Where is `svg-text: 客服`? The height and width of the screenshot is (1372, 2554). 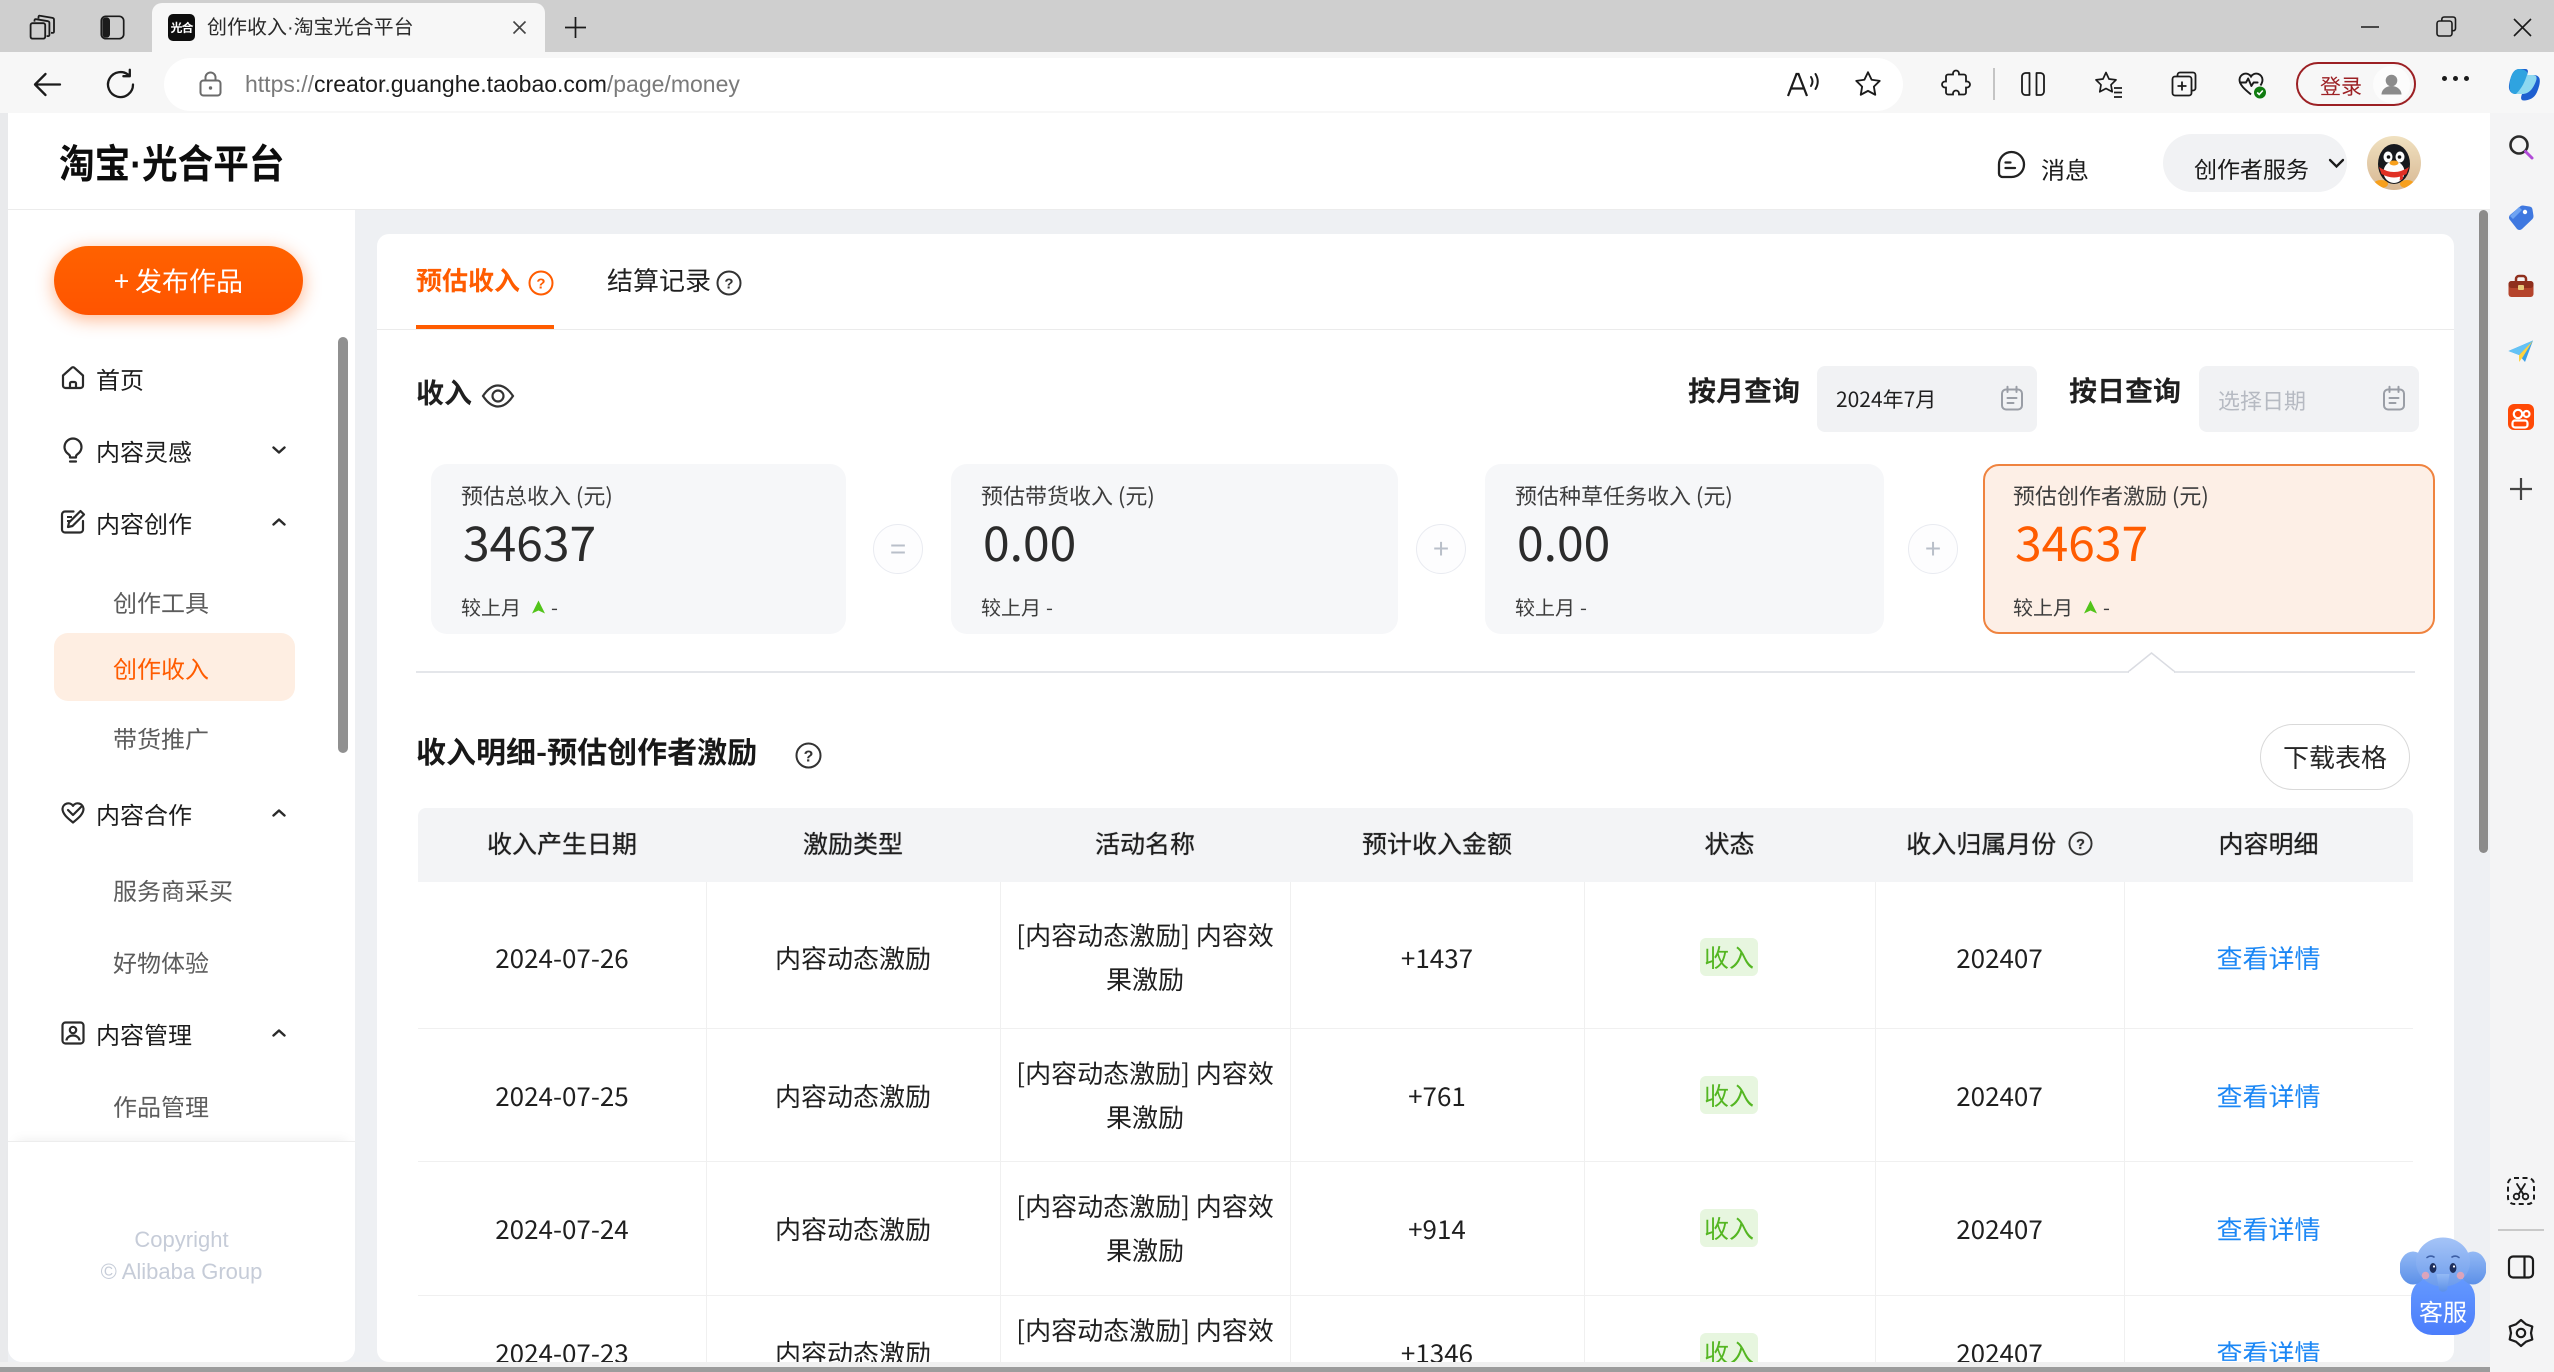
svg-text: 客服 is located at coordinates (2443, 1310).